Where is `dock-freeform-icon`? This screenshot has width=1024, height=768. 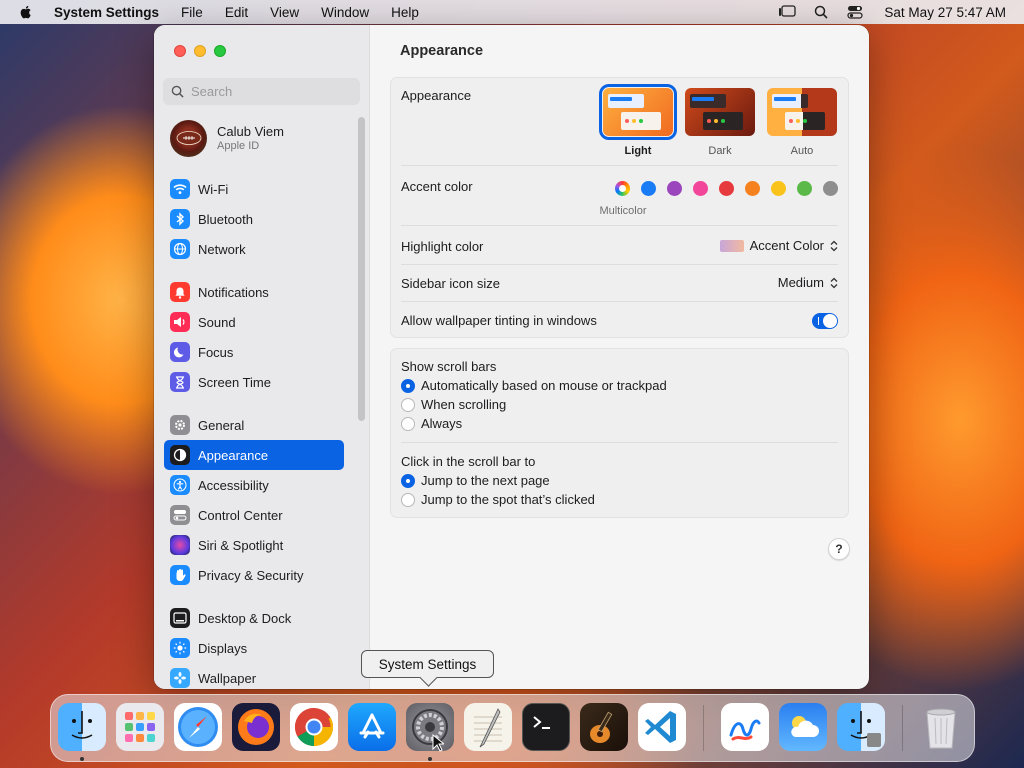
dock-freeform-icon is located at coordinates (745, 727).